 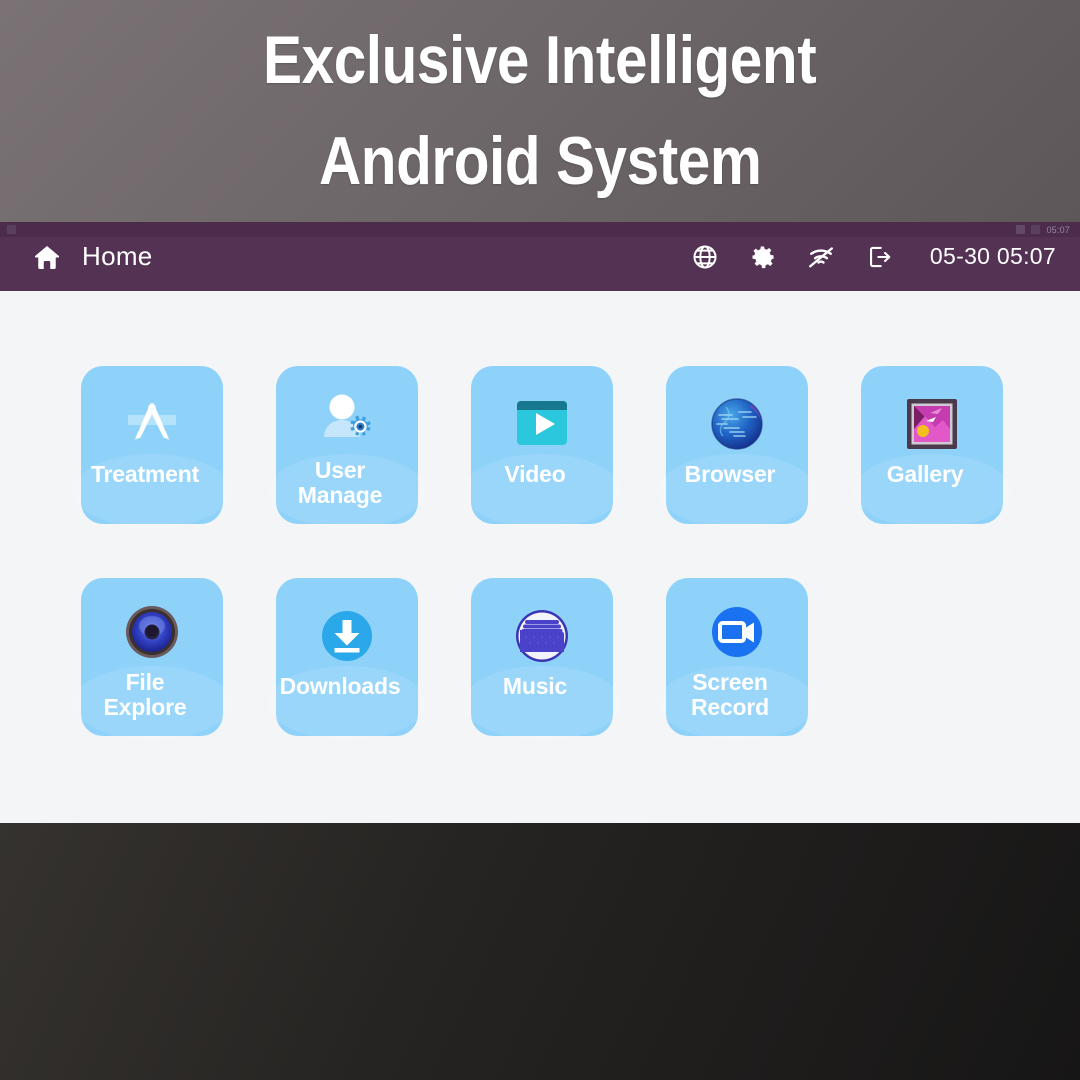 I want to click on app-bar-right: 05-30 05:07, so click(x=873, y=257).